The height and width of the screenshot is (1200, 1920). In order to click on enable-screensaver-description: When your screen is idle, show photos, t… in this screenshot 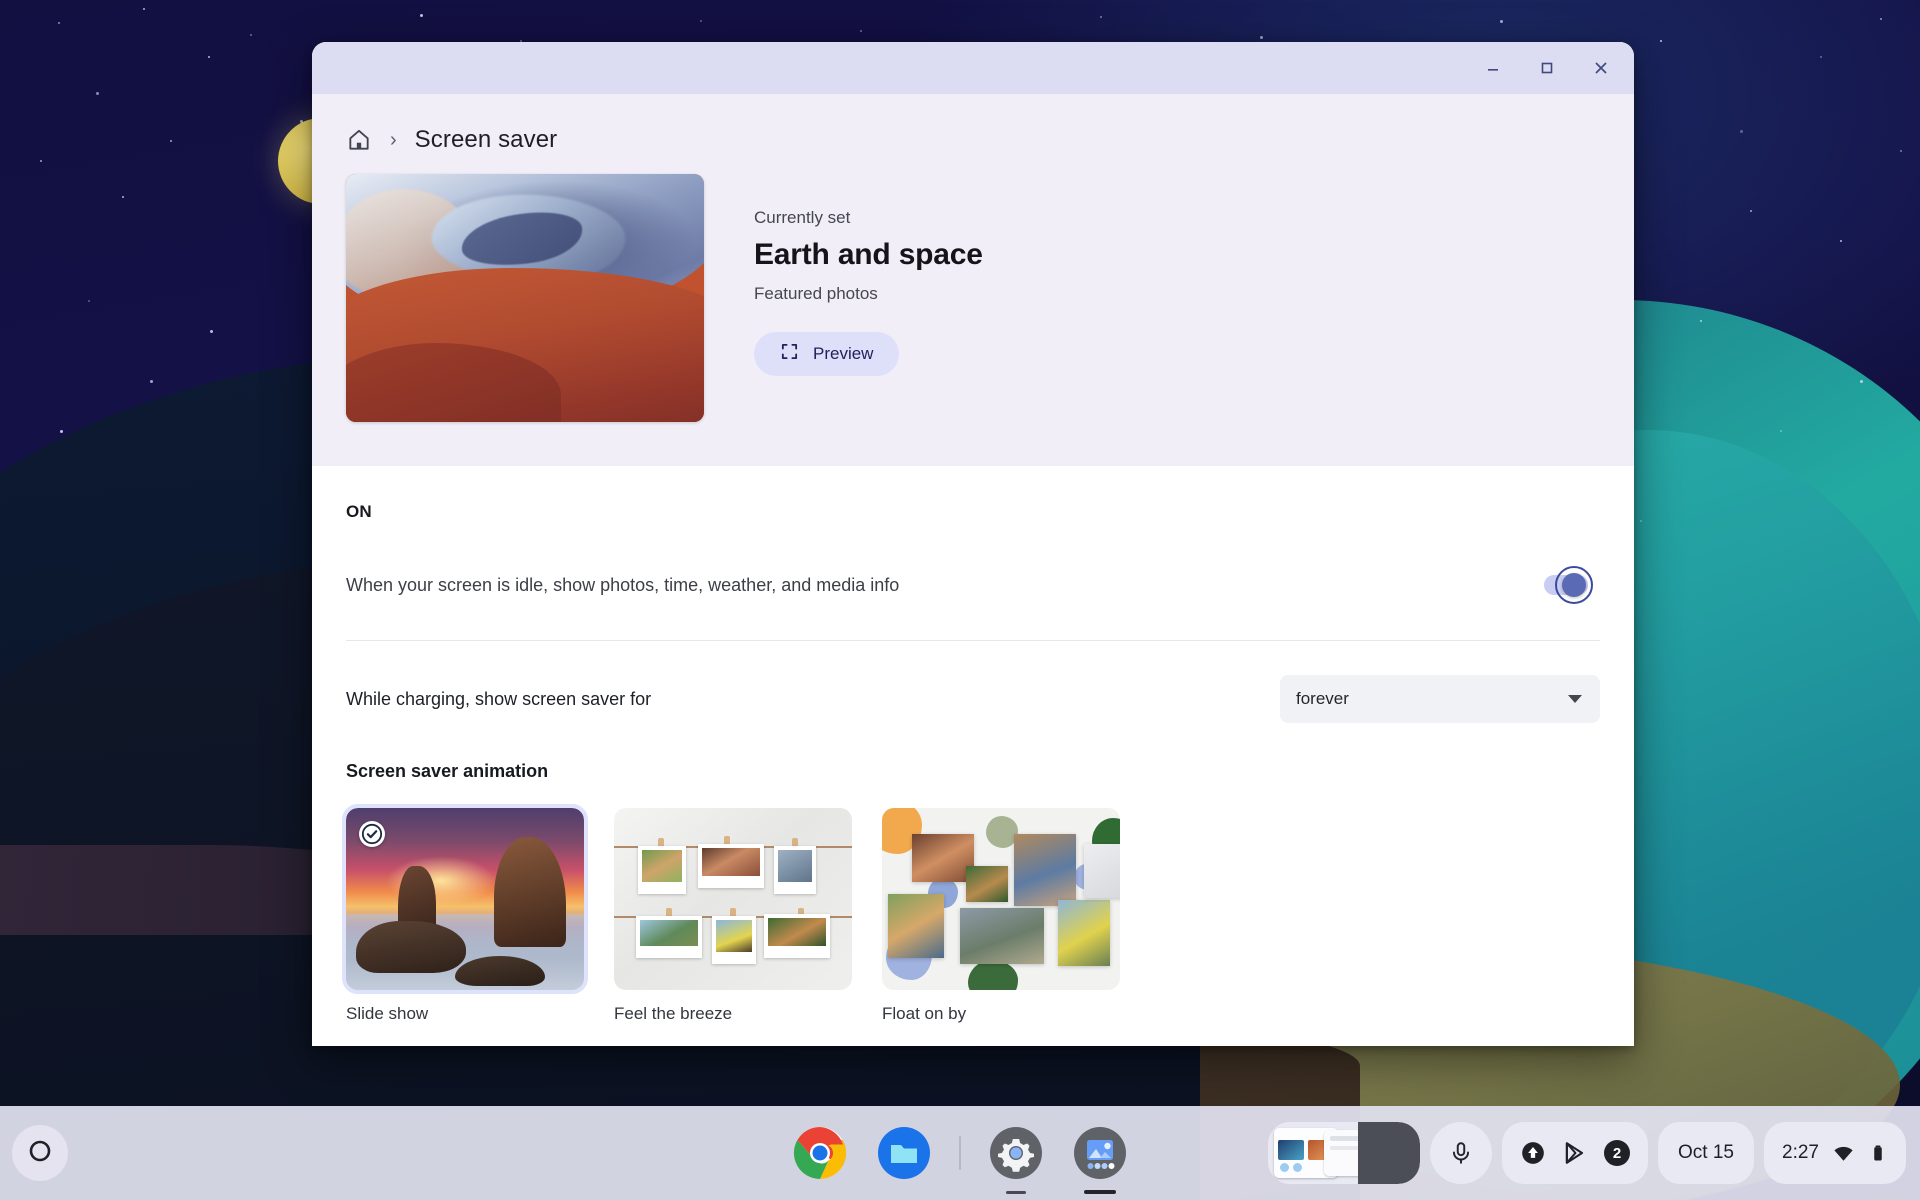, I will do `click(623, 584)`.